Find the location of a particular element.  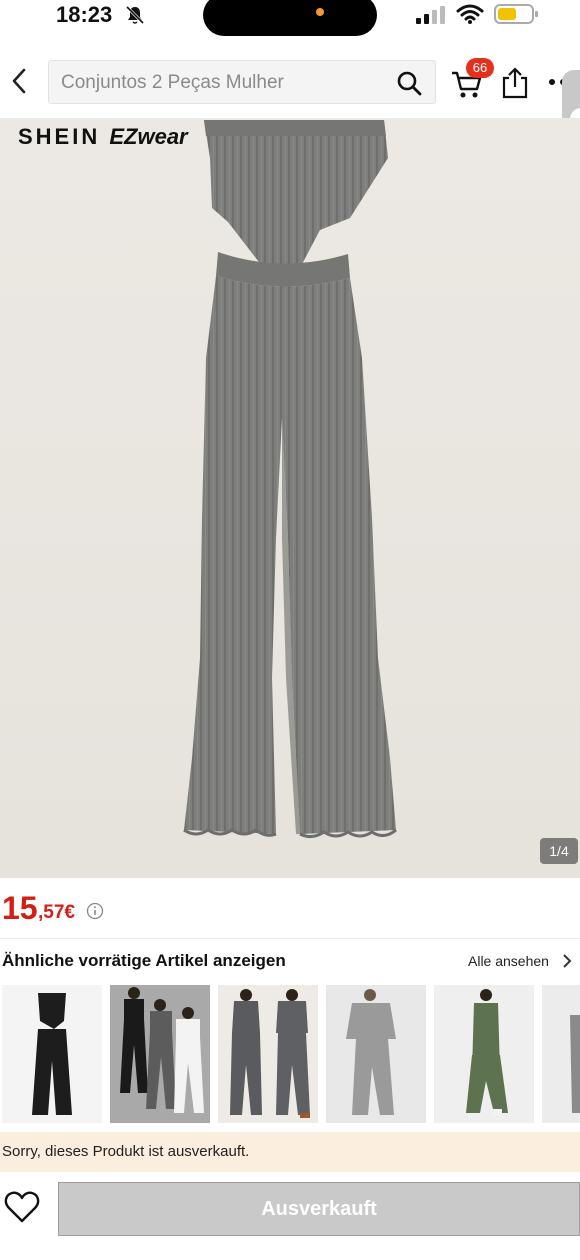

status-time: 18:23 is located at coordinates (84, 14).